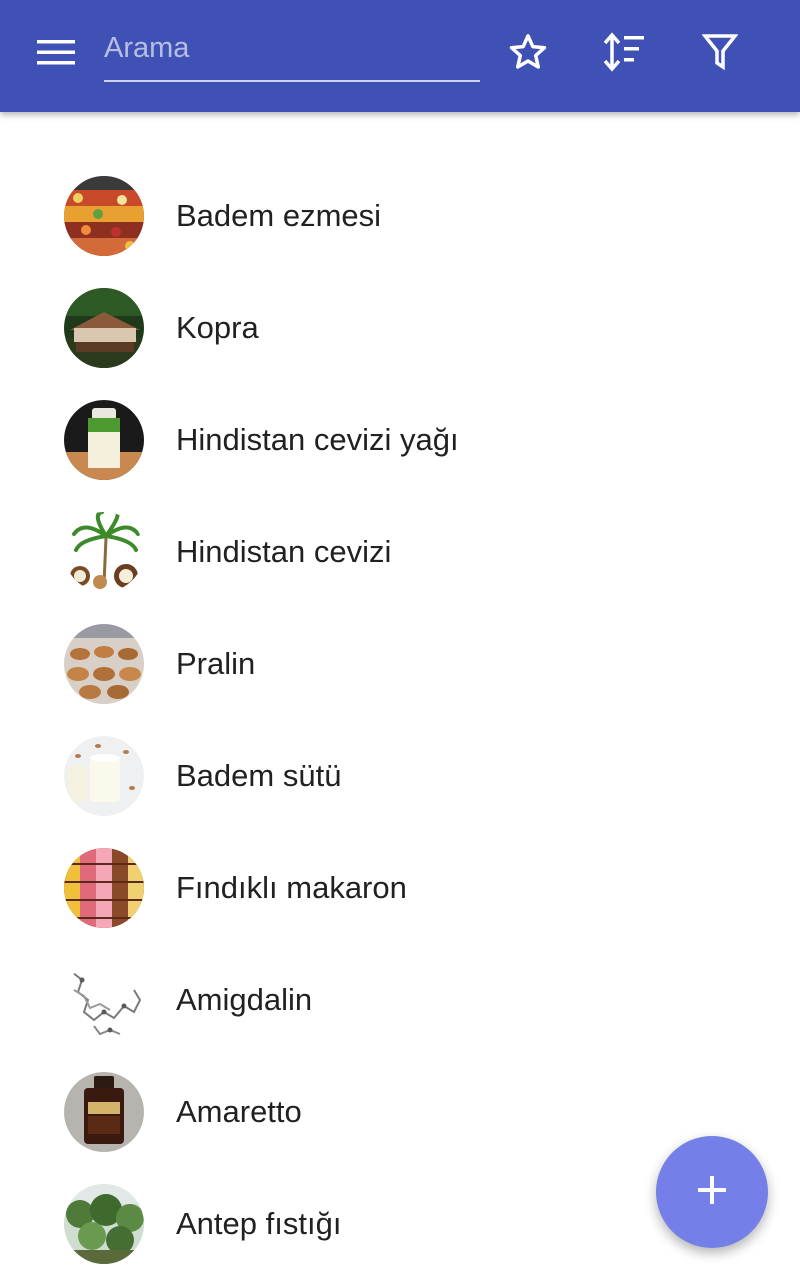 The image size is (800, 1280). I want to click on sort-icon, so click(624, 54).